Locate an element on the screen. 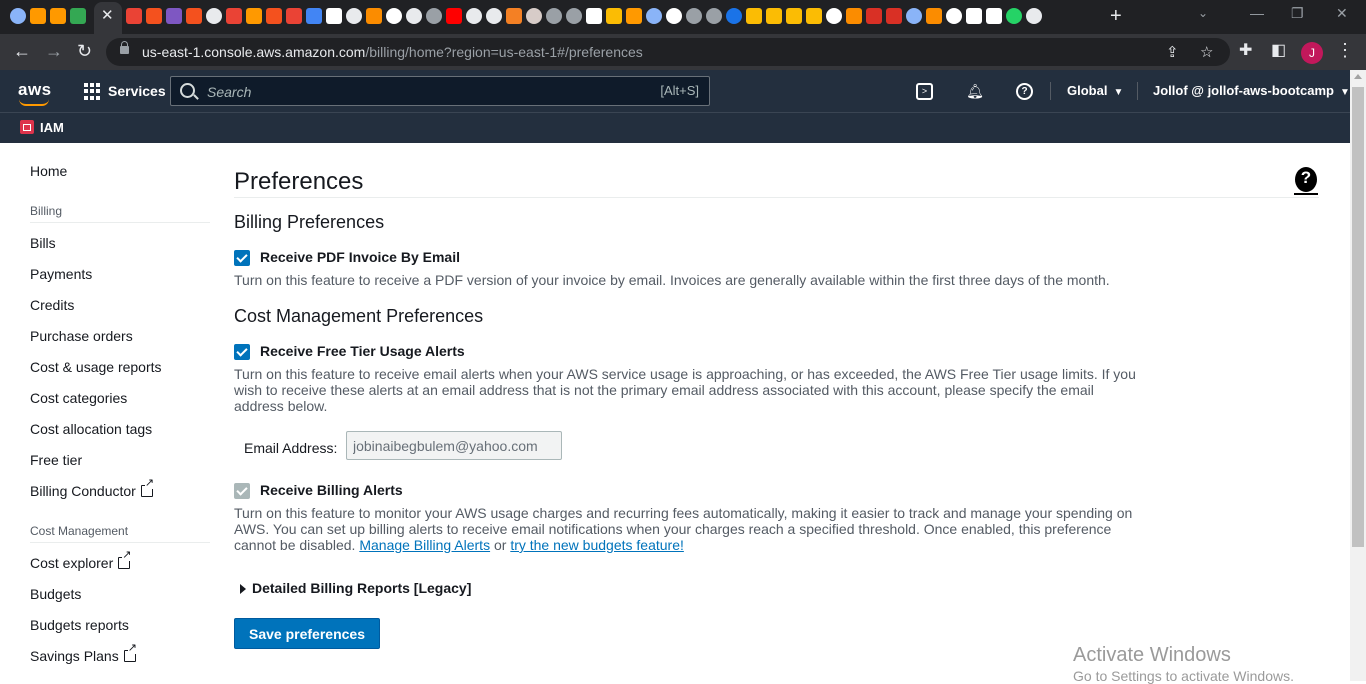  aws-logo: aws is located at coordinates (35, 93).